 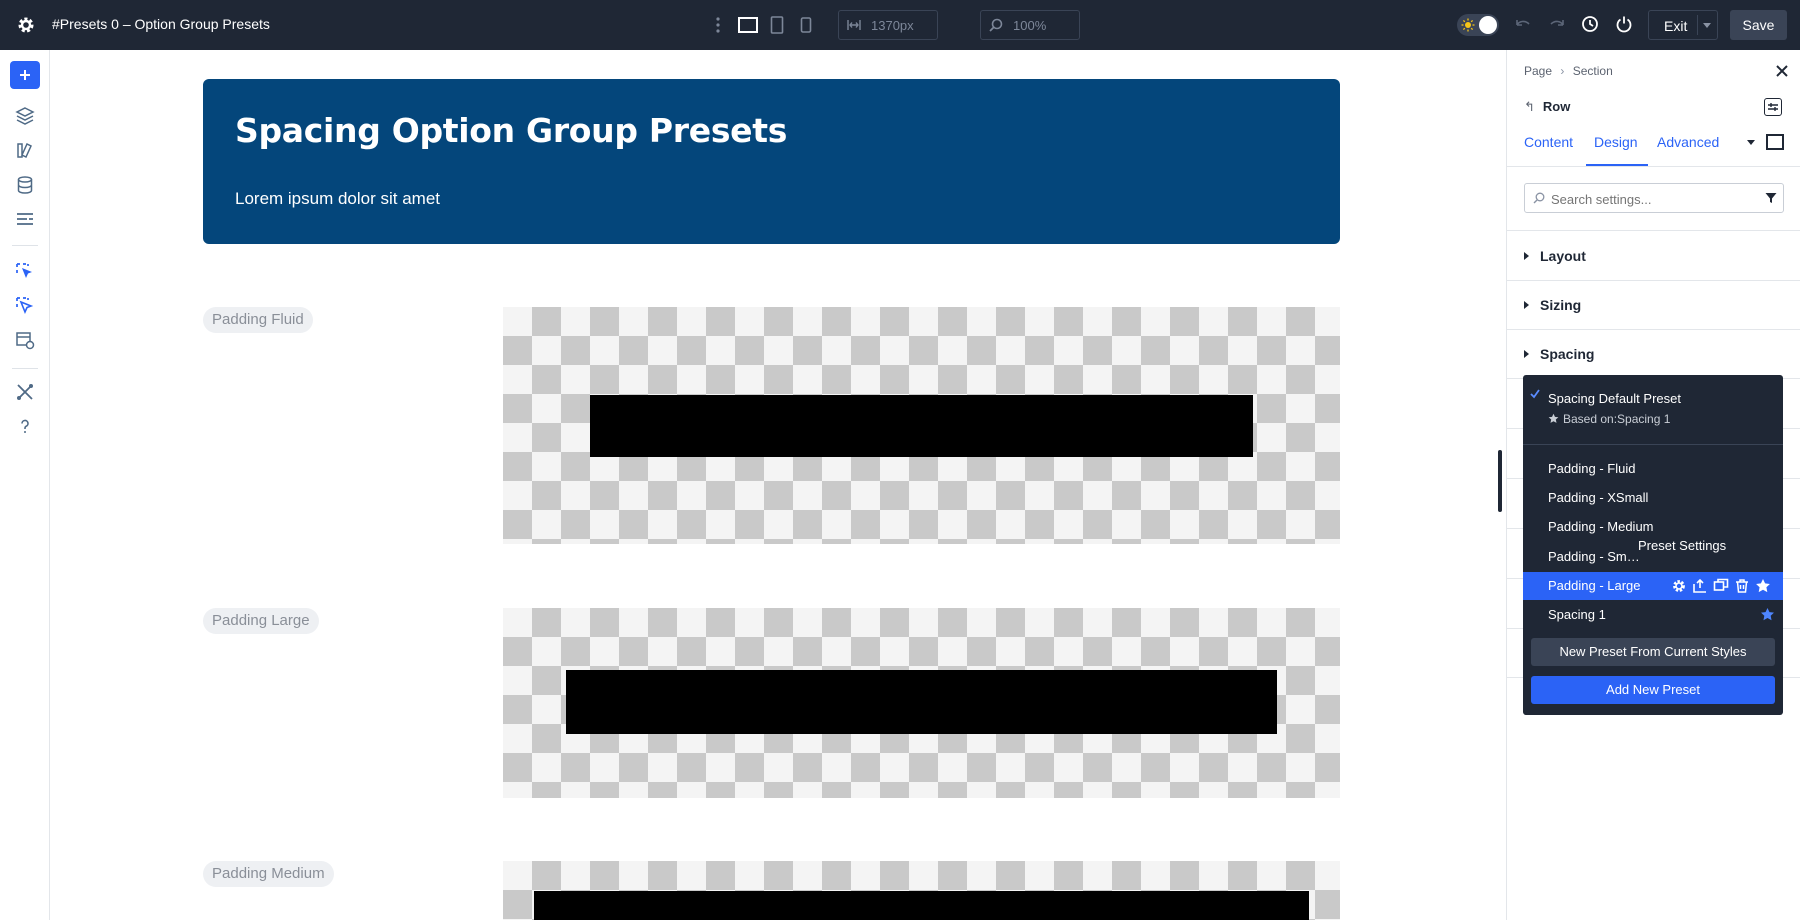 I want to click on tabs-divider, so click(x=1653, y=166).